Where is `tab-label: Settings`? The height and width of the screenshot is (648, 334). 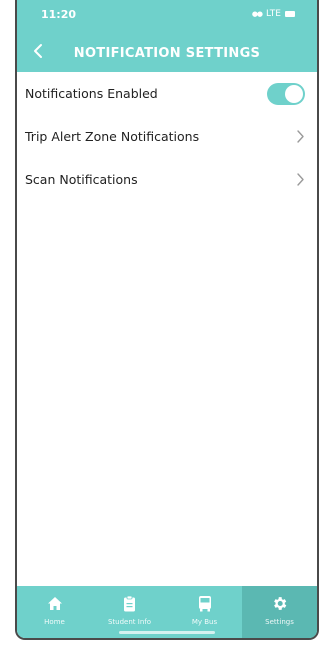
tab-label: Settings is located at coordinates (279, 622).